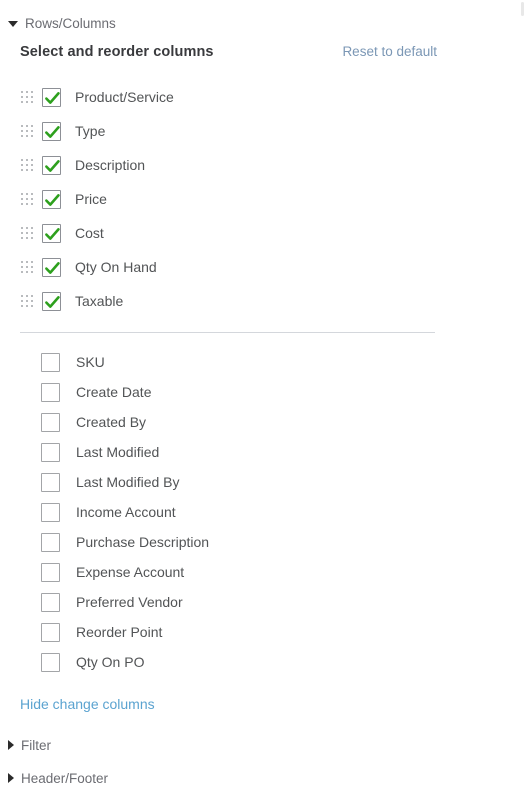 This screenshot has height=807, width=526. Describe the element at coordinates (263, 572) in the screenshot. I see `available-column-row: Expense Account` at that location.